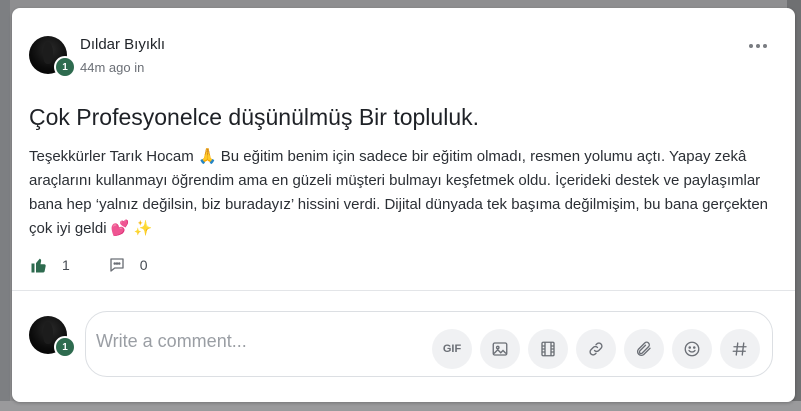 The height and width of the screenshot is (411, 801). I want to click on author-name: Dıldar Bıyıklı, so click(122, 44).